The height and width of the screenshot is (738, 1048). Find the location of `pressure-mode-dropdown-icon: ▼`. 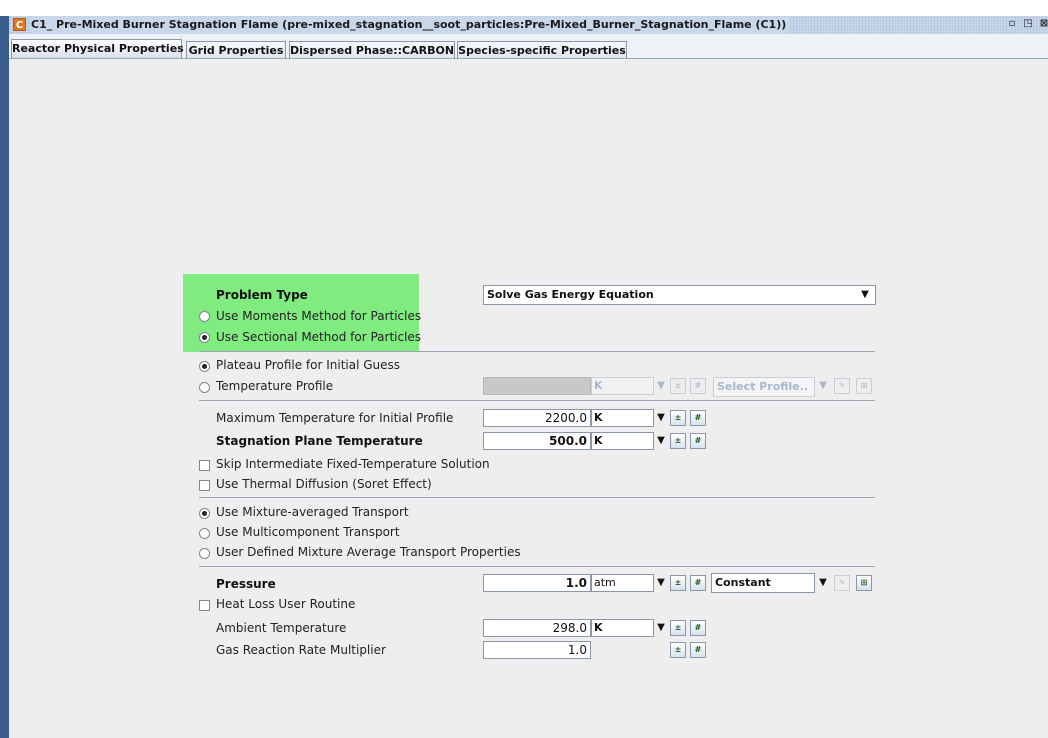

pressure-mode-dropdown-icon: ▼ is located at coordinates (823, 583).